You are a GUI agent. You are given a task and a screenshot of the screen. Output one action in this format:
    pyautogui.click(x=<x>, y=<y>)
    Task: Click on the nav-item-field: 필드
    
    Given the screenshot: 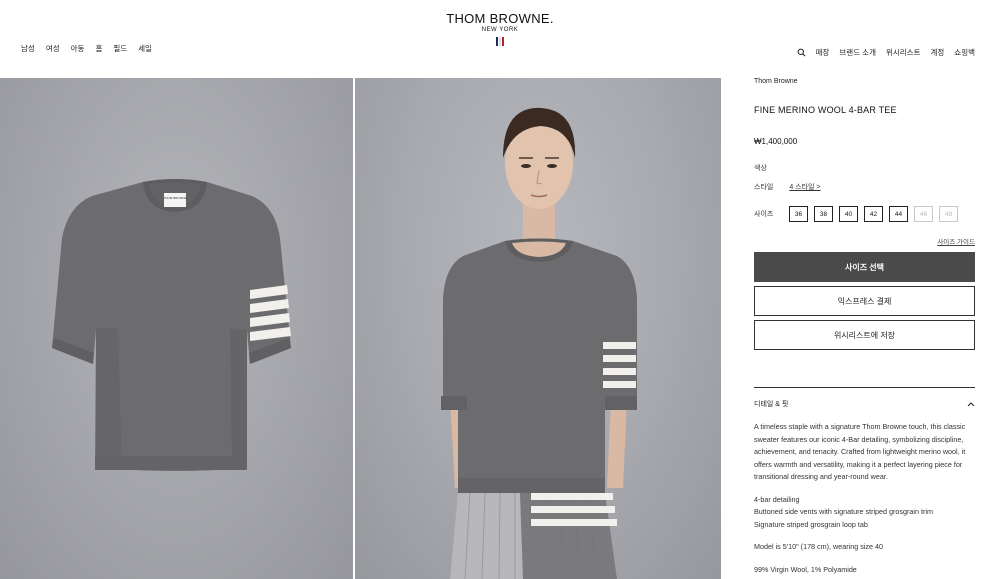 What is the action you would take?
    pyautogui.click(x=120, y=48)
    